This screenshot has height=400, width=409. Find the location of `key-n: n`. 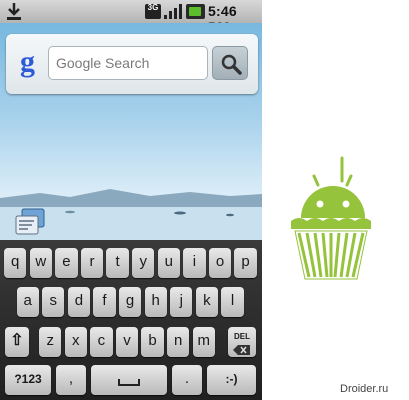

key-n: n is located at coordinates (178, 342).